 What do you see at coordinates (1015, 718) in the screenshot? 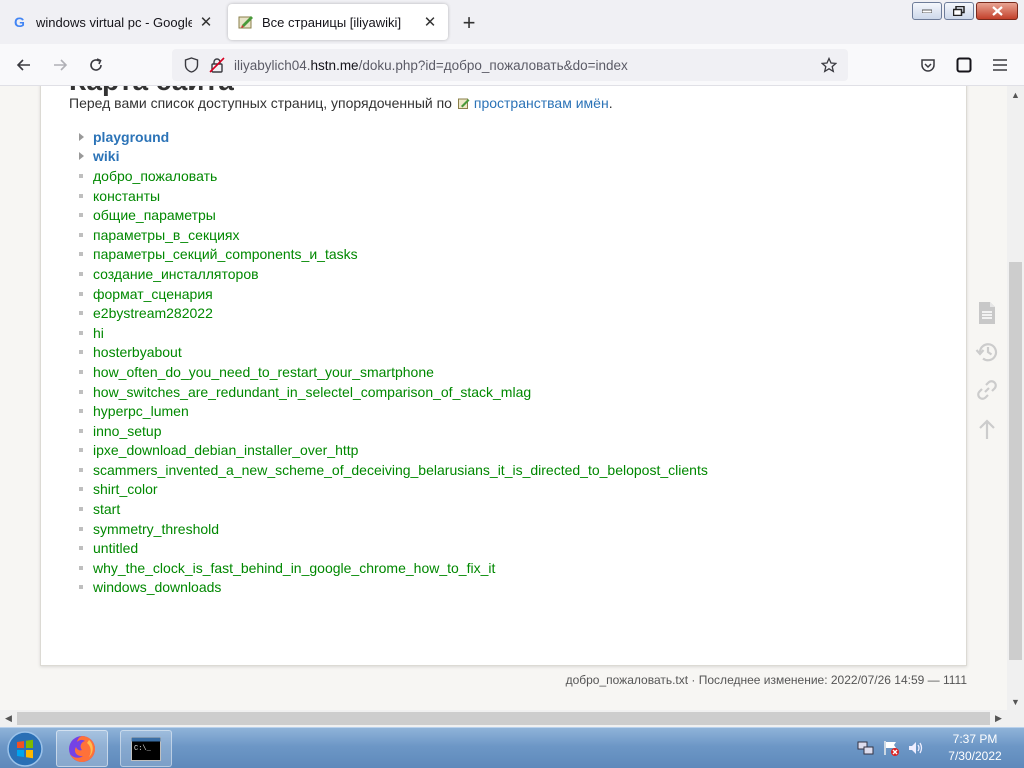
I see `scrollbar-corner` at bounding box center [1015, 718].